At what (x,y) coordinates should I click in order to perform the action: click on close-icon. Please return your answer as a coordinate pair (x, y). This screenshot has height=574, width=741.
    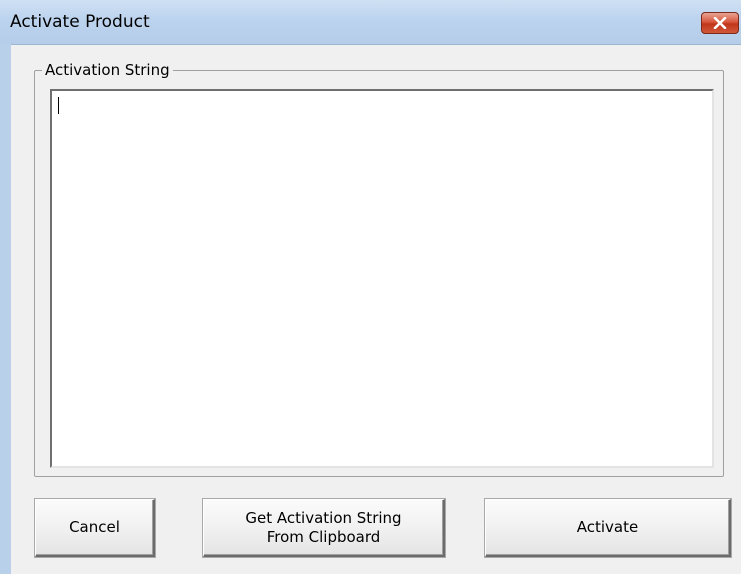
    Looking at the image, I should click on (720, 23).